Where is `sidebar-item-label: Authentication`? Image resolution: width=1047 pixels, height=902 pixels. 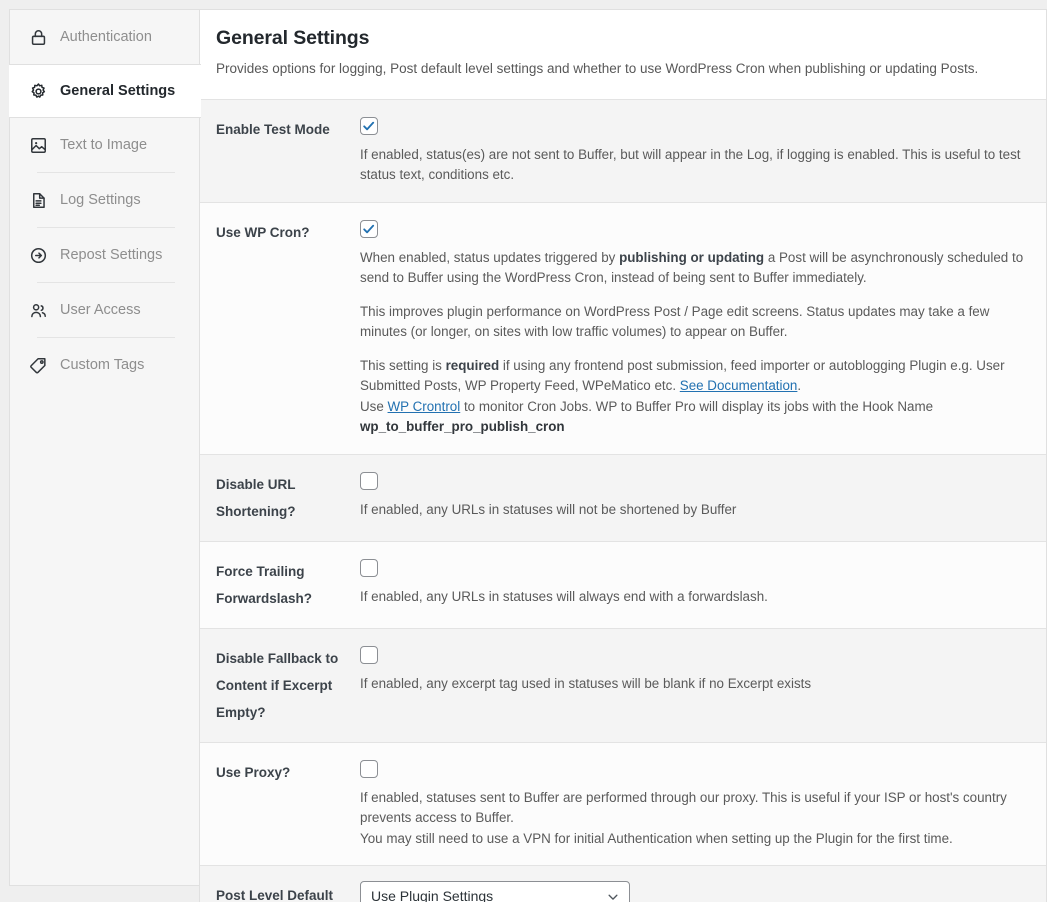
sidebar-item-label: Authentication is located at coordinates (106, 37).